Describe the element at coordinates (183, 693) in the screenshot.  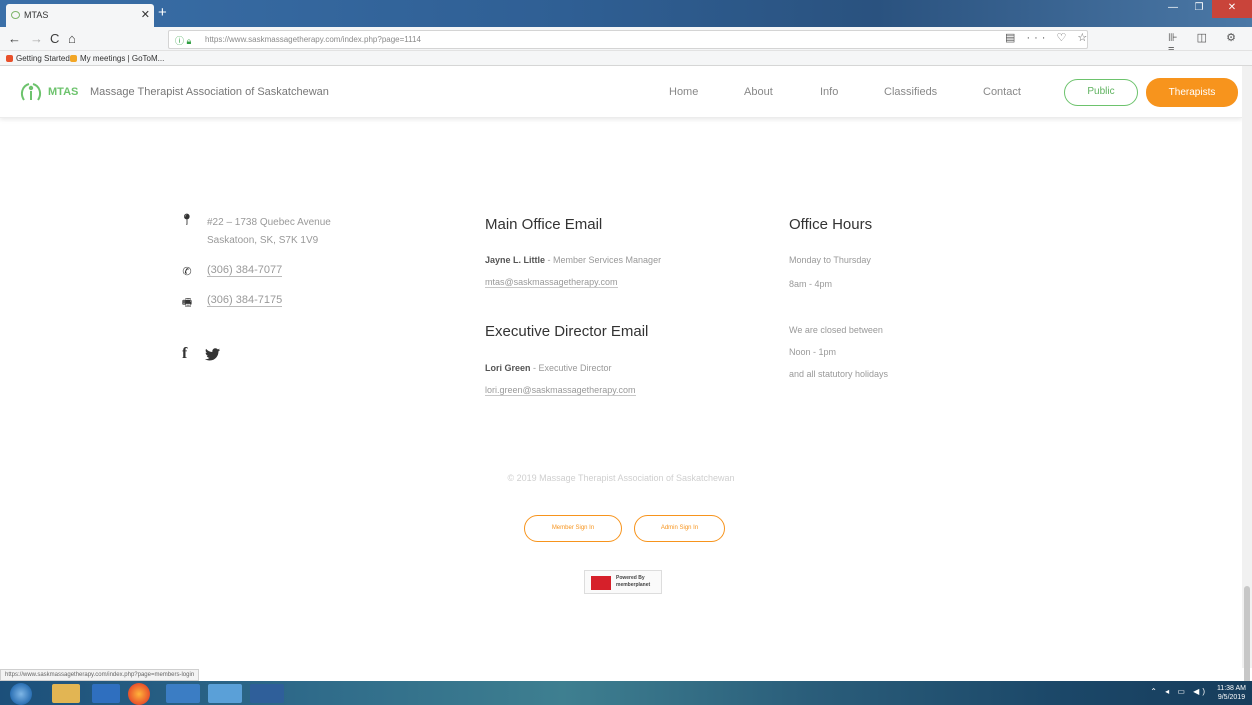
I see `remote-desktop-icon` at that location.